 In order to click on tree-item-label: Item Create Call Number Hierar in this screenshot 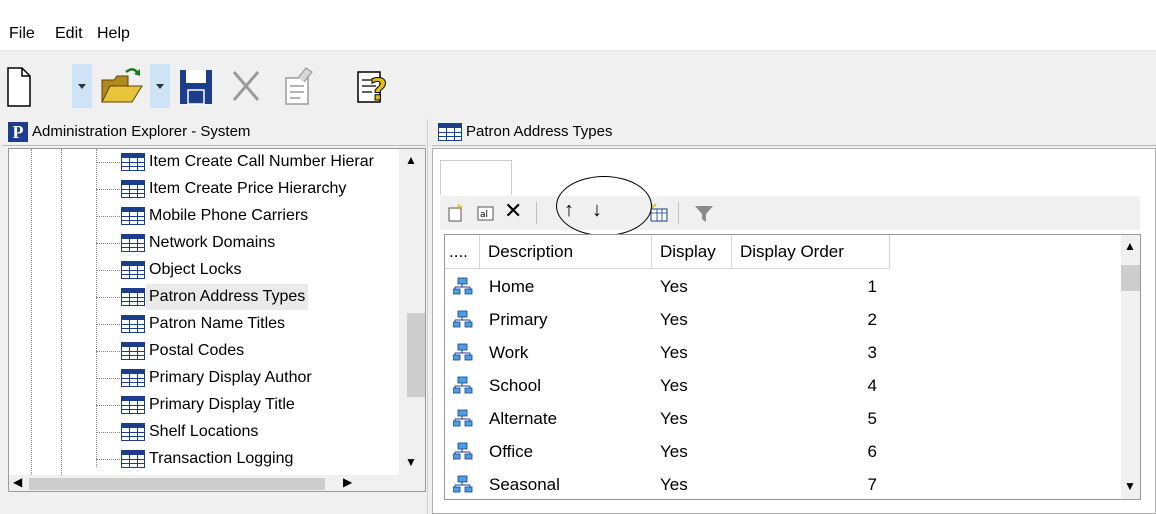, I will do `click(261, 161)`.